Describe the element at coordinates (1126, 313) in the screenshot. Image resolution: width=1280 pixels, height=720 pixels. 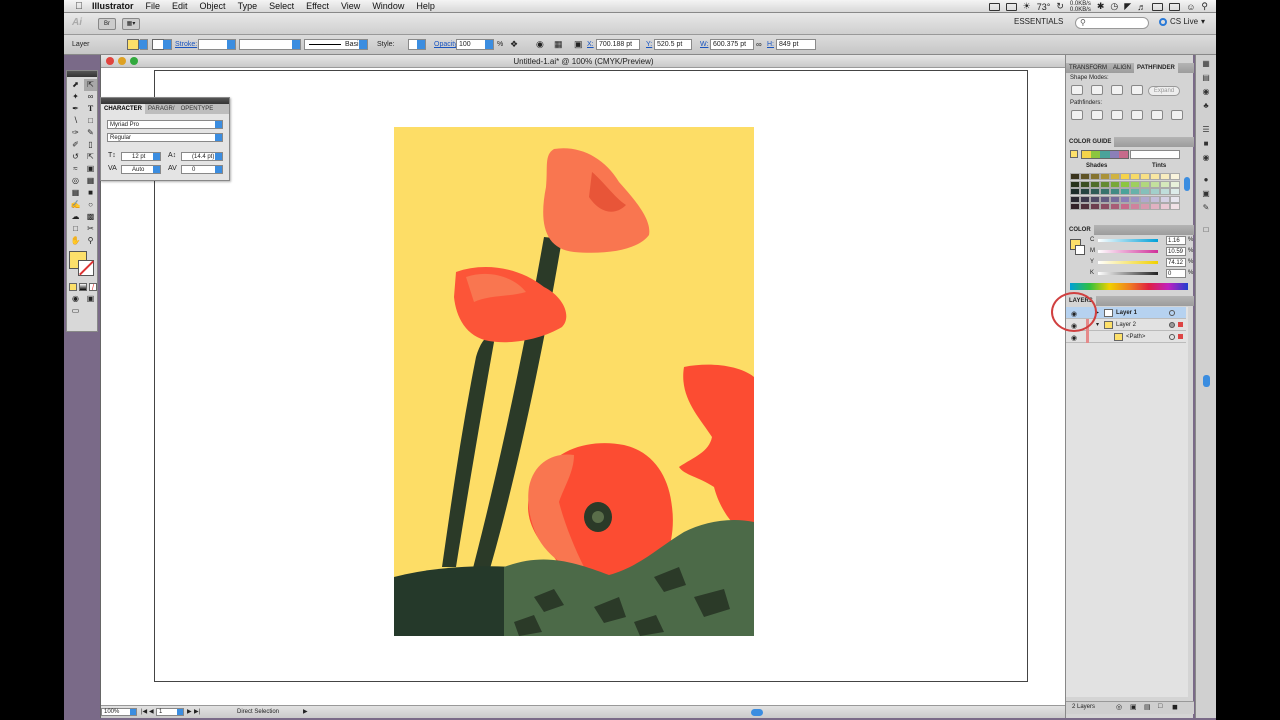
I see `layer-name: Layer 1` at that location.